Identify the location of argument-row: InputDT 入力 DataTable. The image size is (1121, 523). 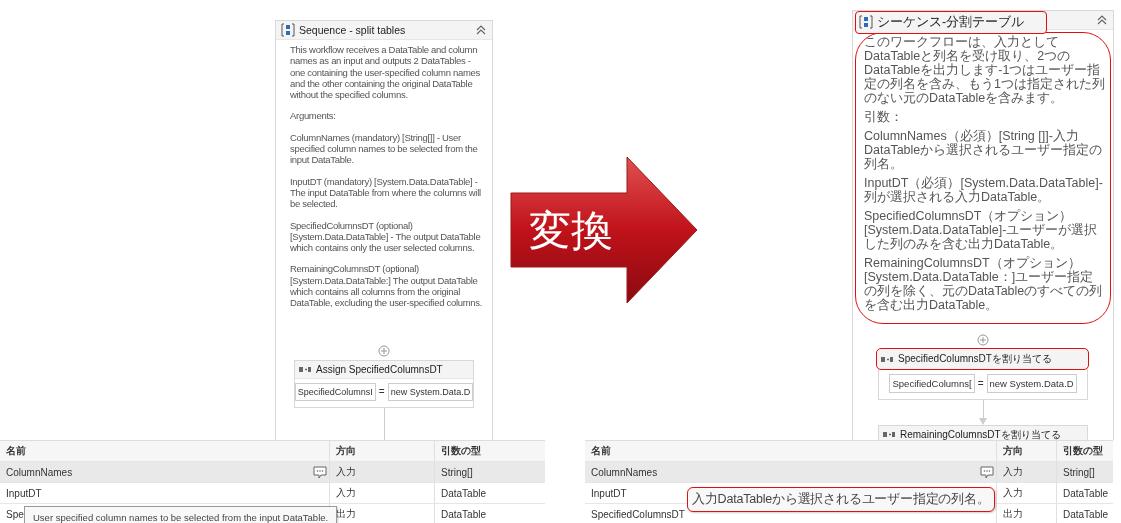
(272, 493).